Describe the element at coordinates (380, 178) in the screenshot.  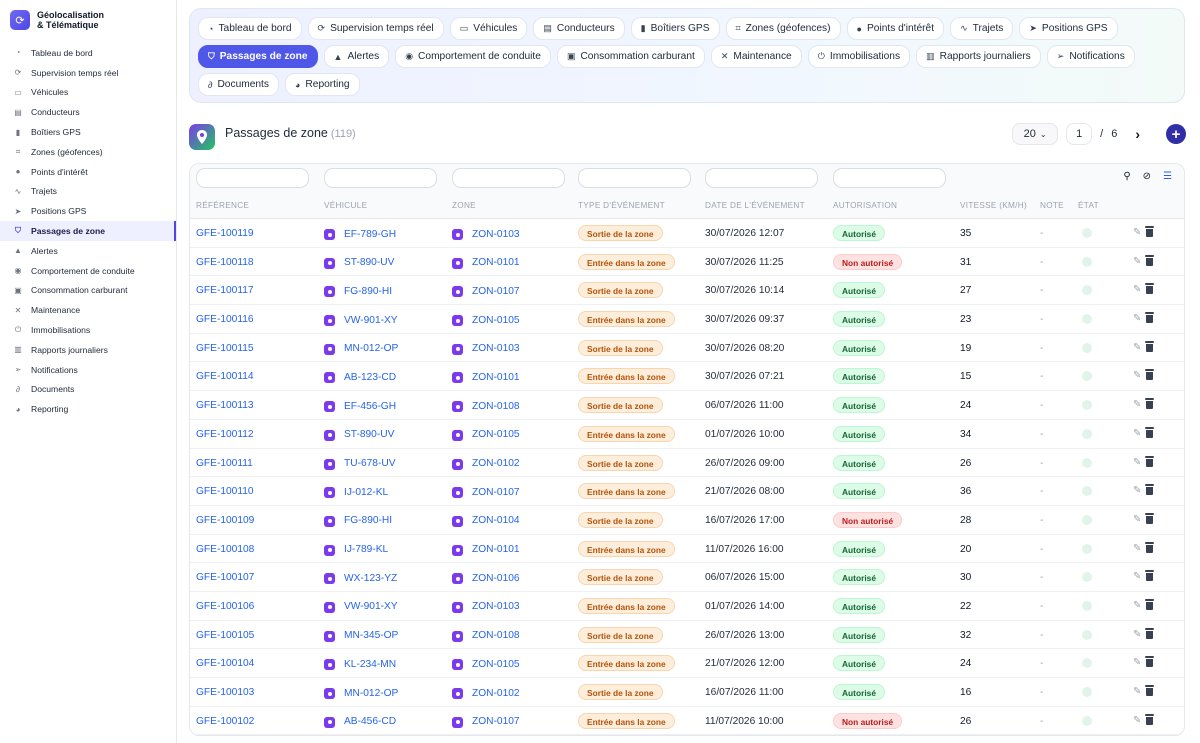
I see `filter-vehicle` at that location.